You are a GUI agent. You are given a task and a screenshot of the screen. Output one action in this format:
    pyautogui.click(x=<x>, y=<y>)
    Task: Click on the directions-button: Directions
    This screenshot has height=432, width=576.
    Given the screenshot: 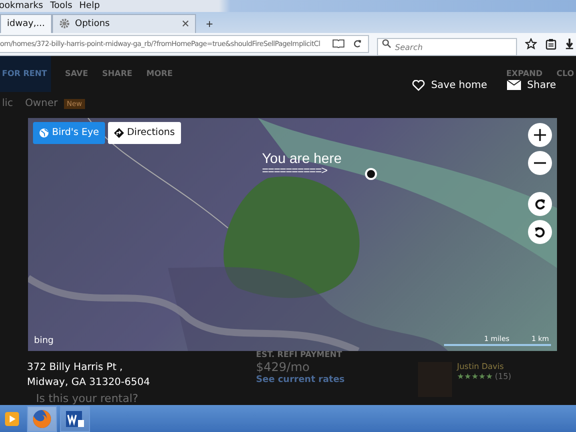 What is the action you would take?
    pyautogui.click(x=144, y=133)
    